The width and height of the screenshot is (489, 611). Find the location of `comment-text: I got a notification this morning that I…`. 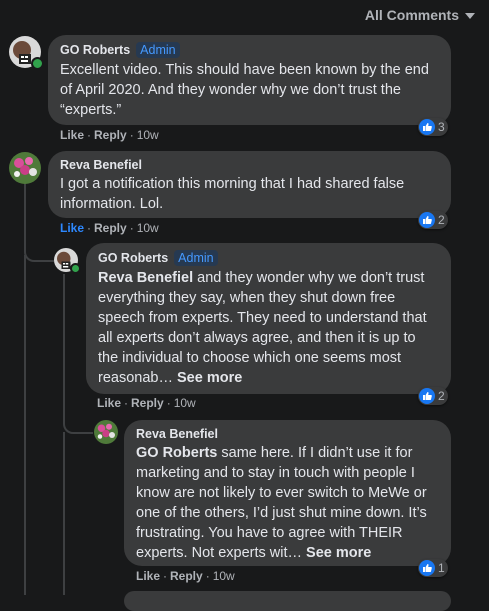

comment-text: I got a notification this morning that I… is located at coordinates (232, 194).